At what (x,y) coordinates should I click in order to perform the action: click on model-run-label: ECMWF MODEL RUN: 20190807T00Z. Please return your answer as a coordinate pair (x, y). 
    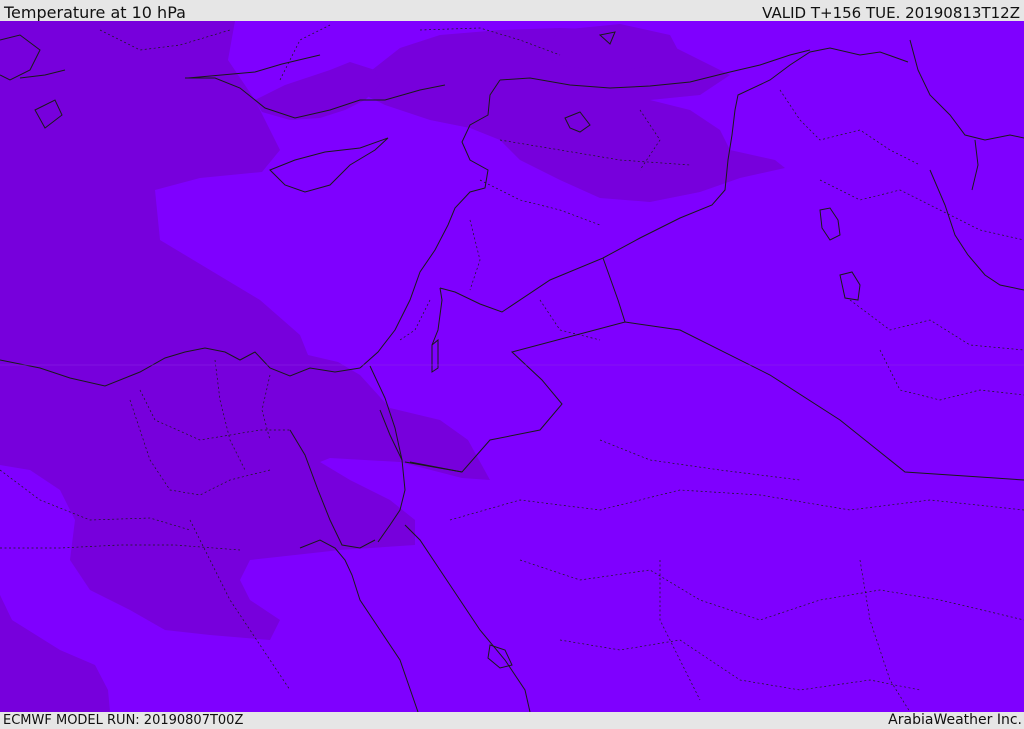
    Looking at the image, I should click on (123, 720).